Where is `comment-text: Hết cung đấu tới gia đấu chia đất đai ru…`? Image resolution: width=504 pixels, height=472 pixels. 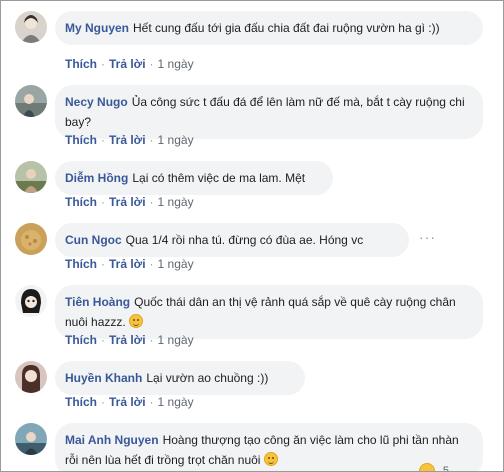 comment-text: Hết cung đấu tới gia đấu chia đất đai ru… is located at coordinates (286, 28).